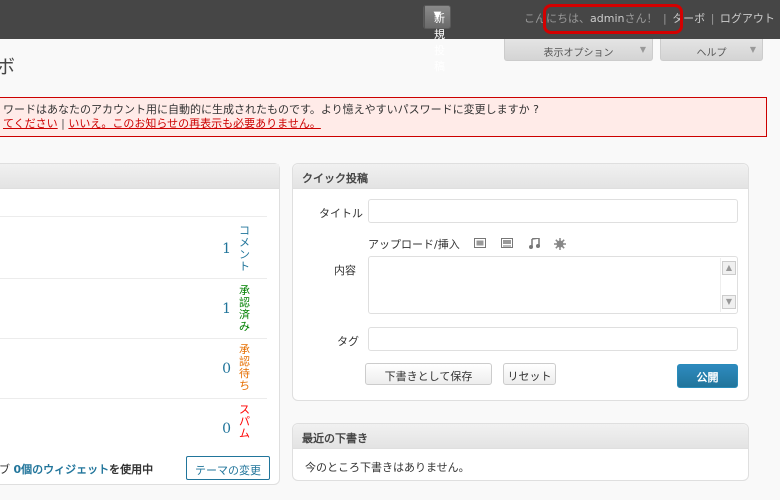 The height and width of the screenshot is (500, 780). Describe the element at coordinates (226, 309) in the screenshot. I see `approved-count: 1` at that location.